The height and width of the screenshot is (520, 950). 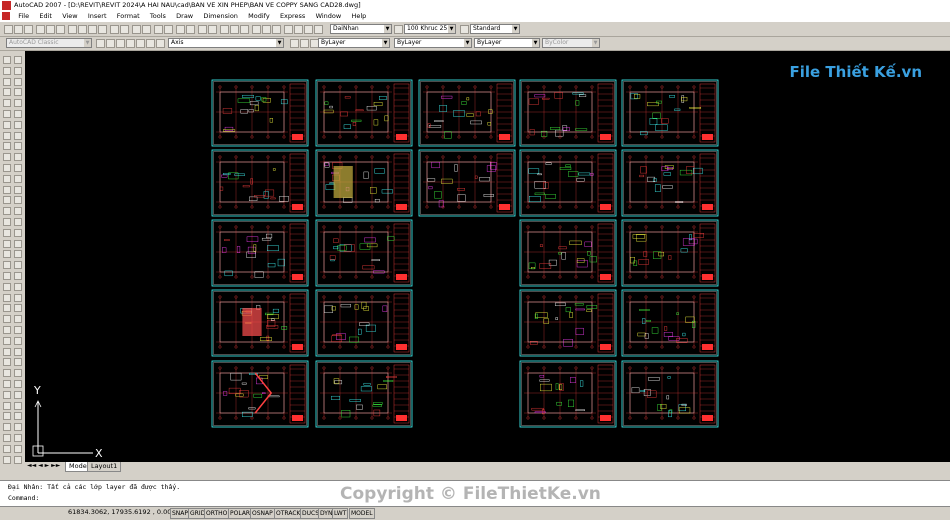 What do you see at coordinates (184, 15) in the screenshot?
I see `menu-draw: Draw` at bounding box center [184, 15].